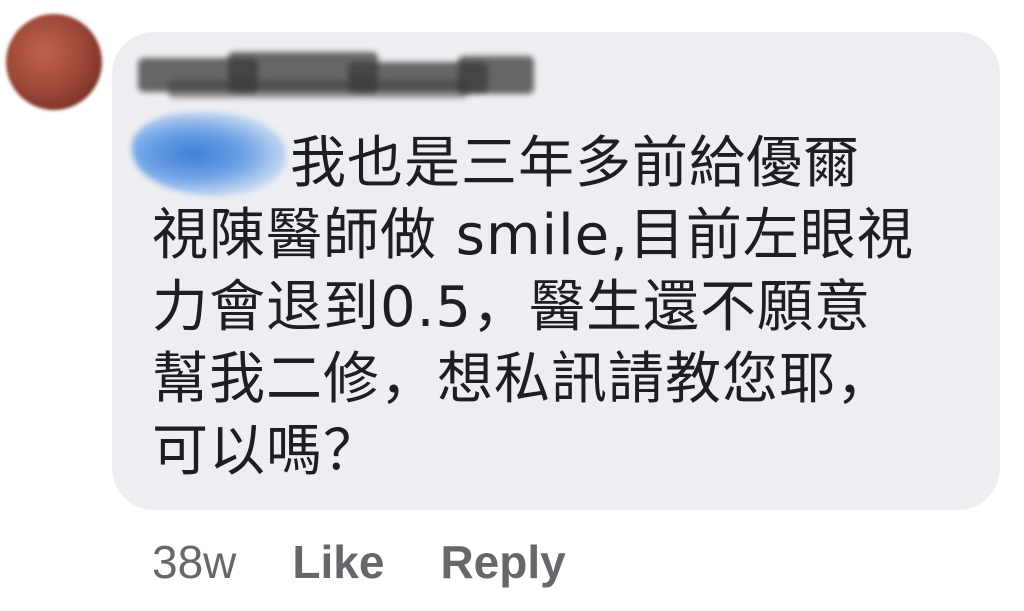 The height and width of the screenshot is (611, 1024). Describe the element at coordinates (338, 80) in the screenshot. I see `redacted-author-name` at that location.